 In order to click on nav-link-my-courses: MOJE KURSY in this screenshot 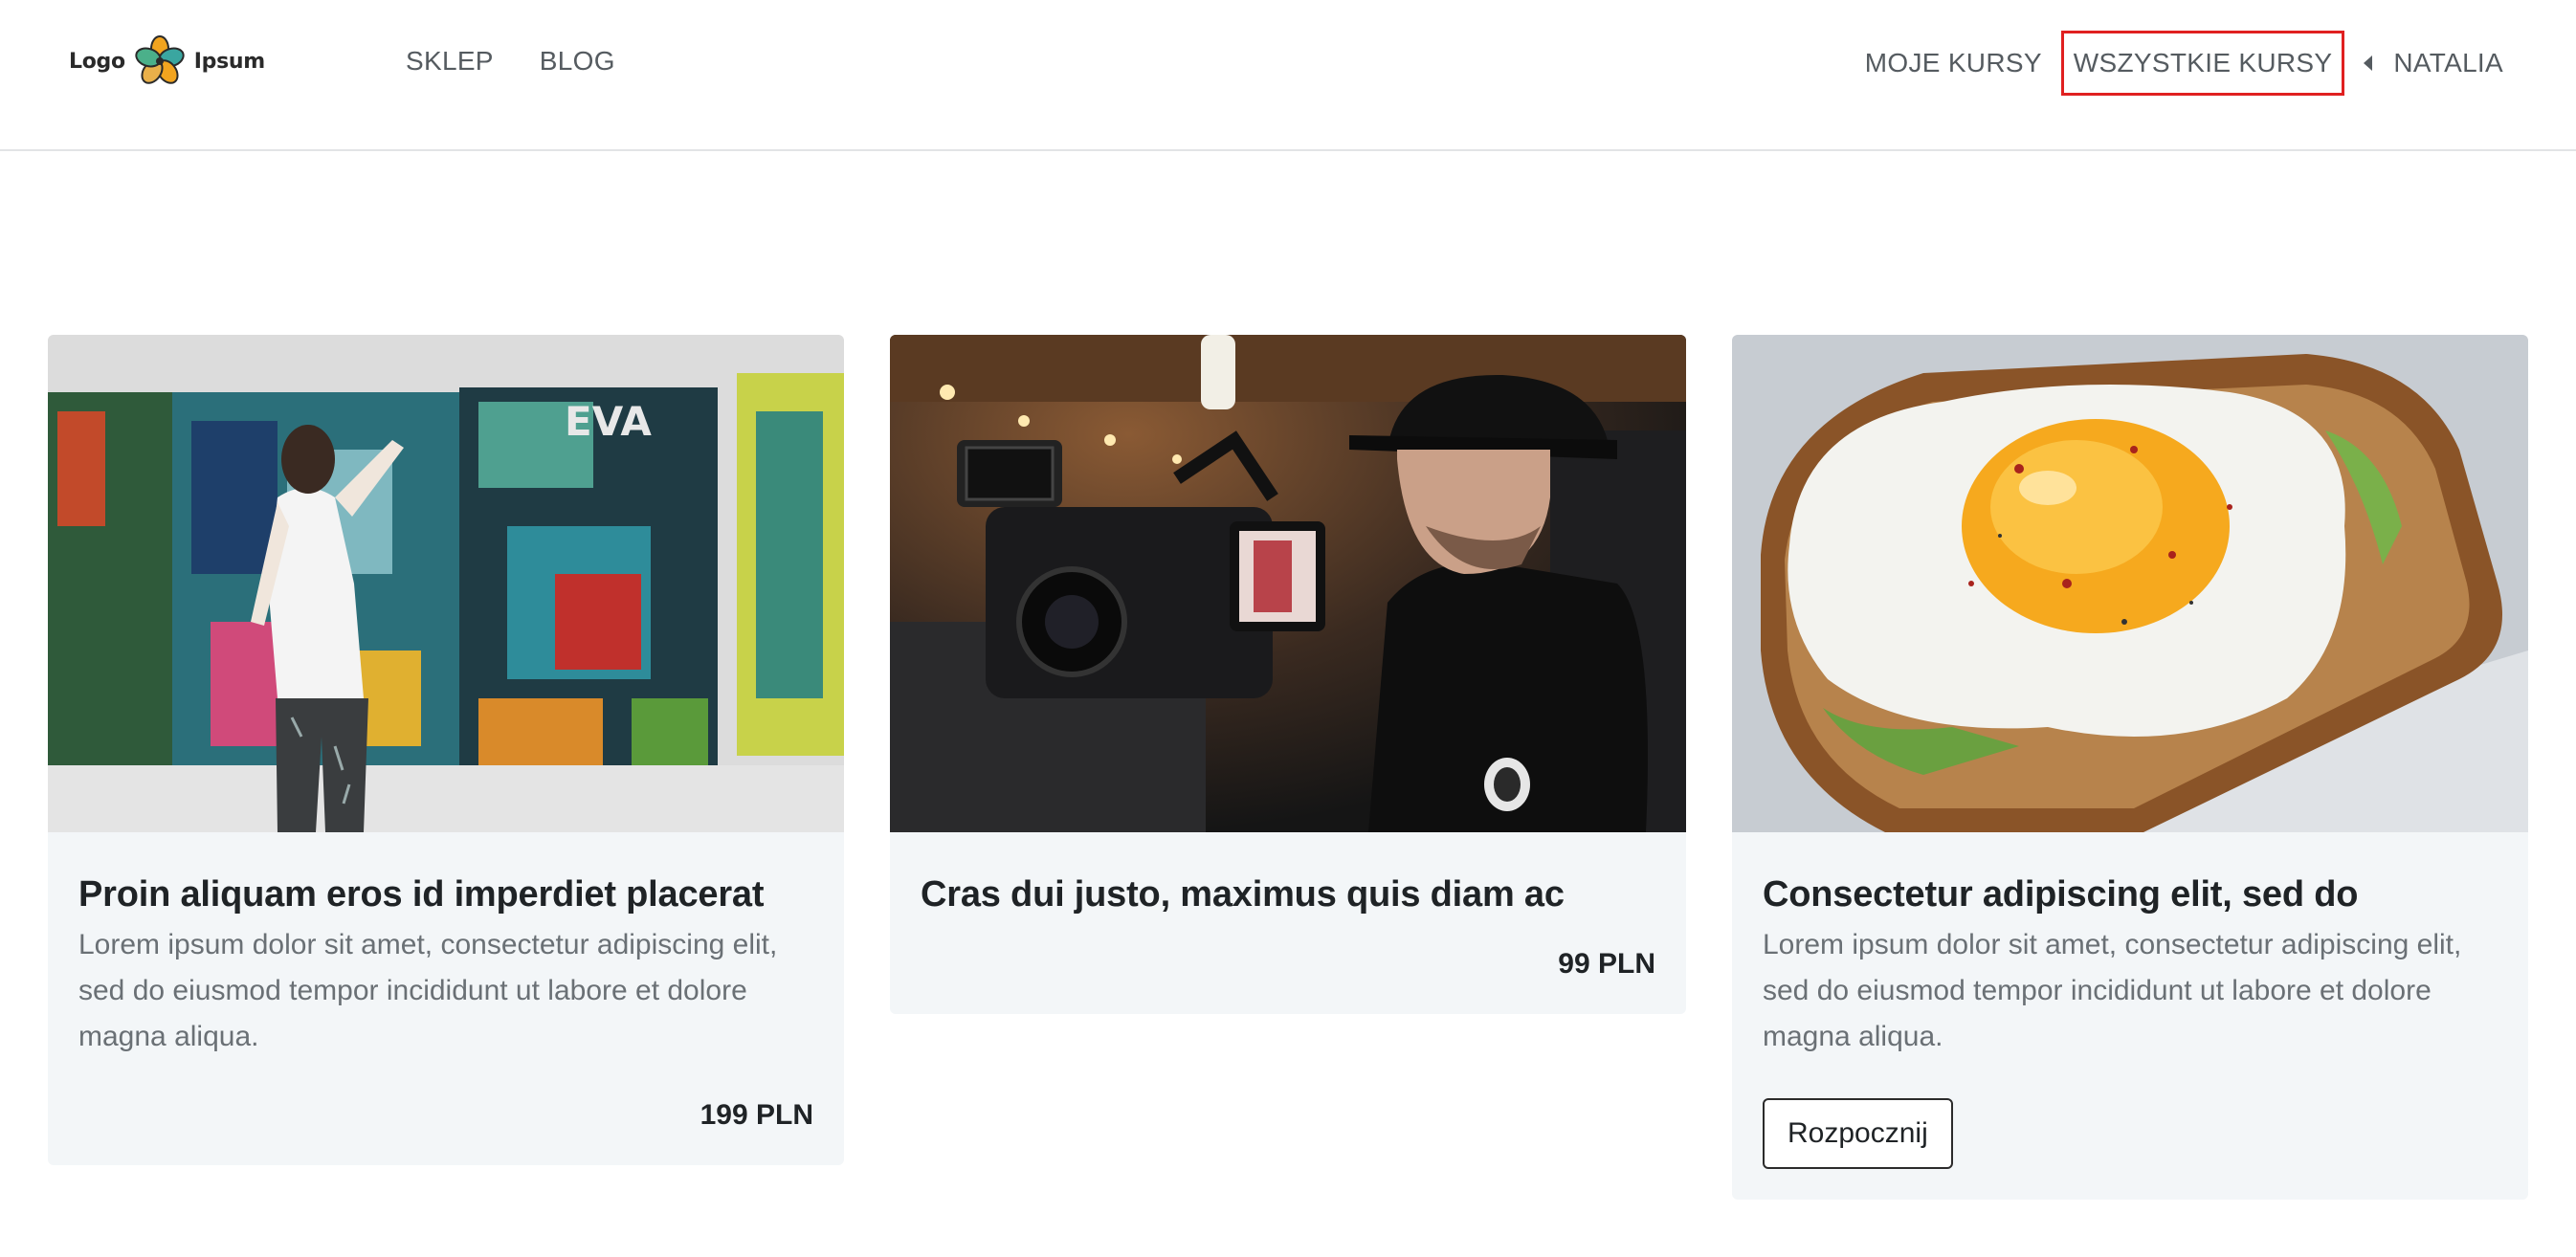, I will do `click(1954, 63)`.